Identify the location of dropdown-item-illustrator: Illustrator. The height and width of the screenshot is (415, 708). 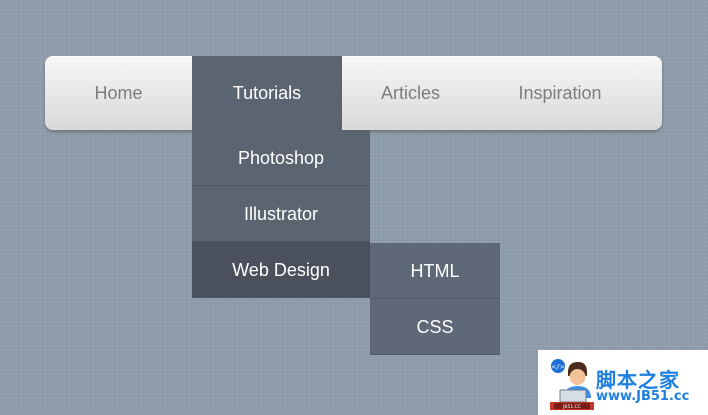
(281, 214).